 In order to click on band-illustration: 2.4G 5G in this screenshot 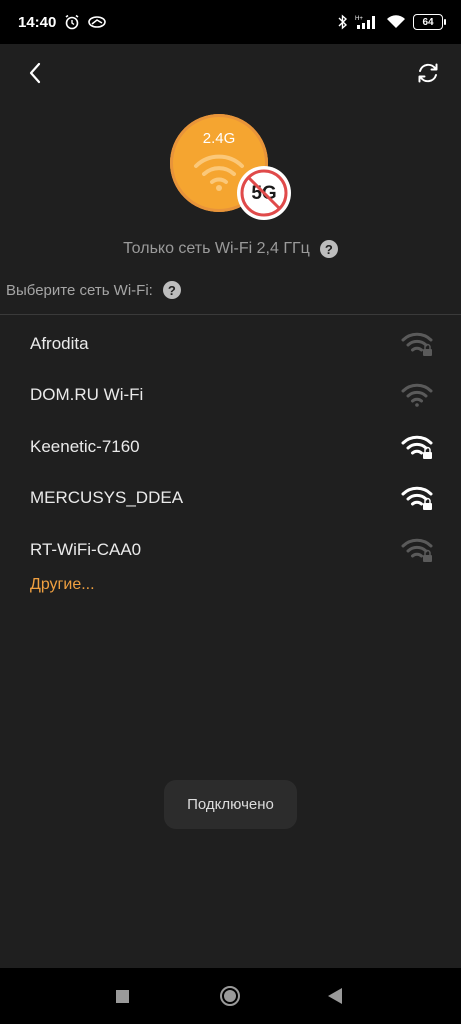, I will do `click(233, 167)`.